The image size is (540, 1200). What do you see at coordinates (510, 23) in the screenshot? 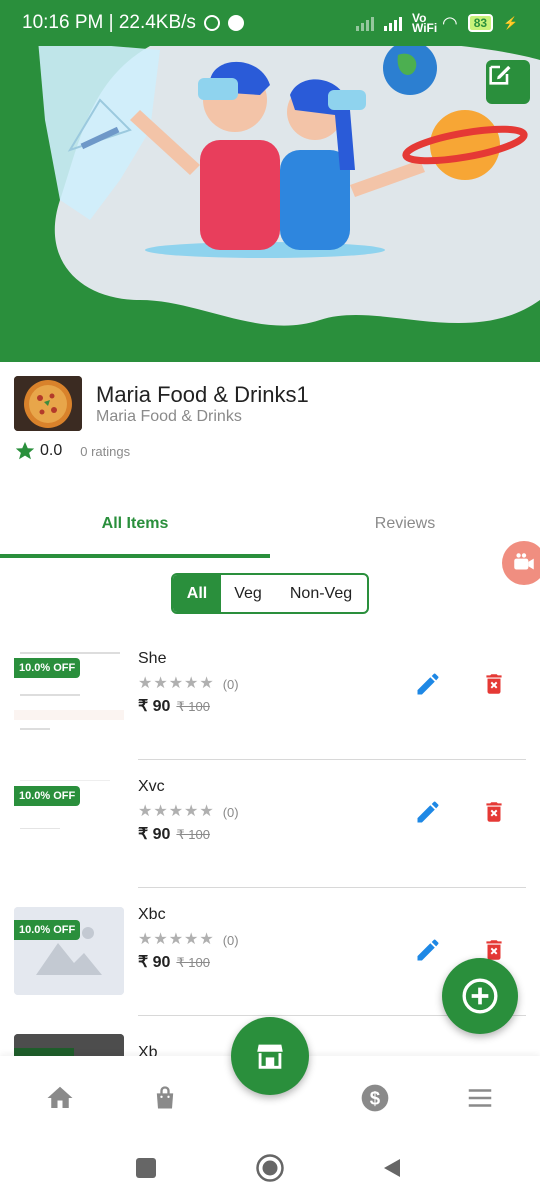
I see `charging-icon: ⚡` at bounding box center [510, 23].